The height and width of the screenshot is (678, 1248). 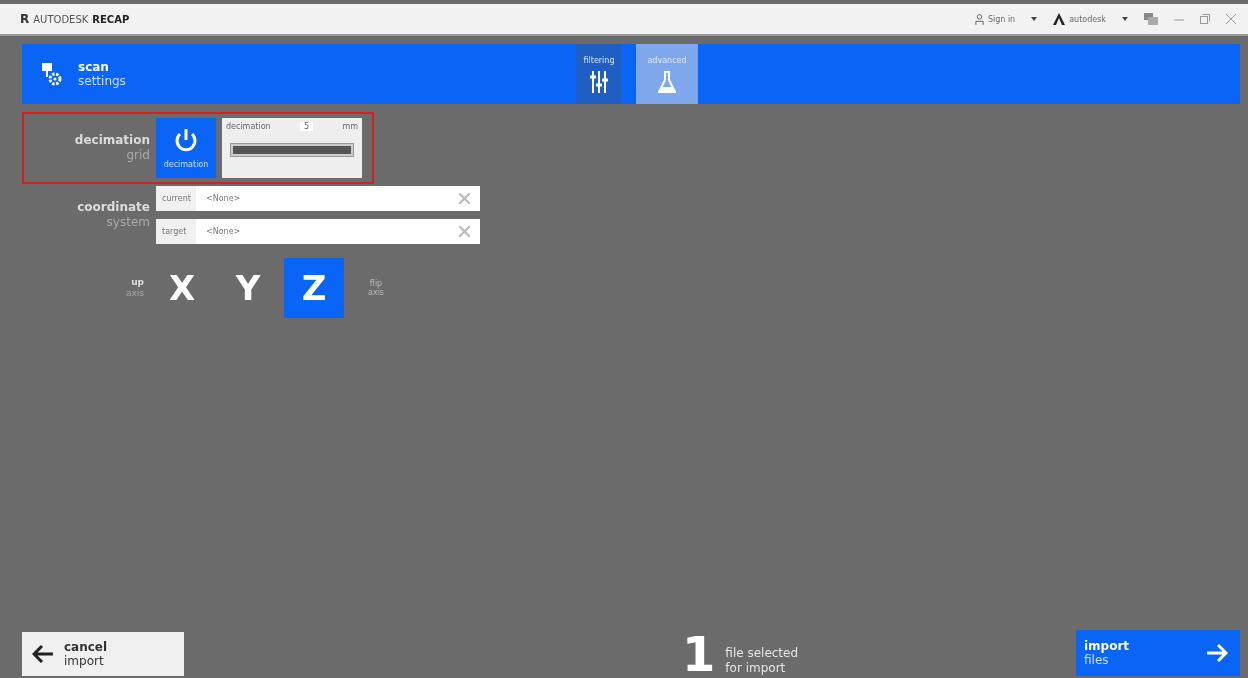 What do you see at coordinates (182, 288) in the screenshot?
I see `axis-button: X` at bounding box center [182, 288].